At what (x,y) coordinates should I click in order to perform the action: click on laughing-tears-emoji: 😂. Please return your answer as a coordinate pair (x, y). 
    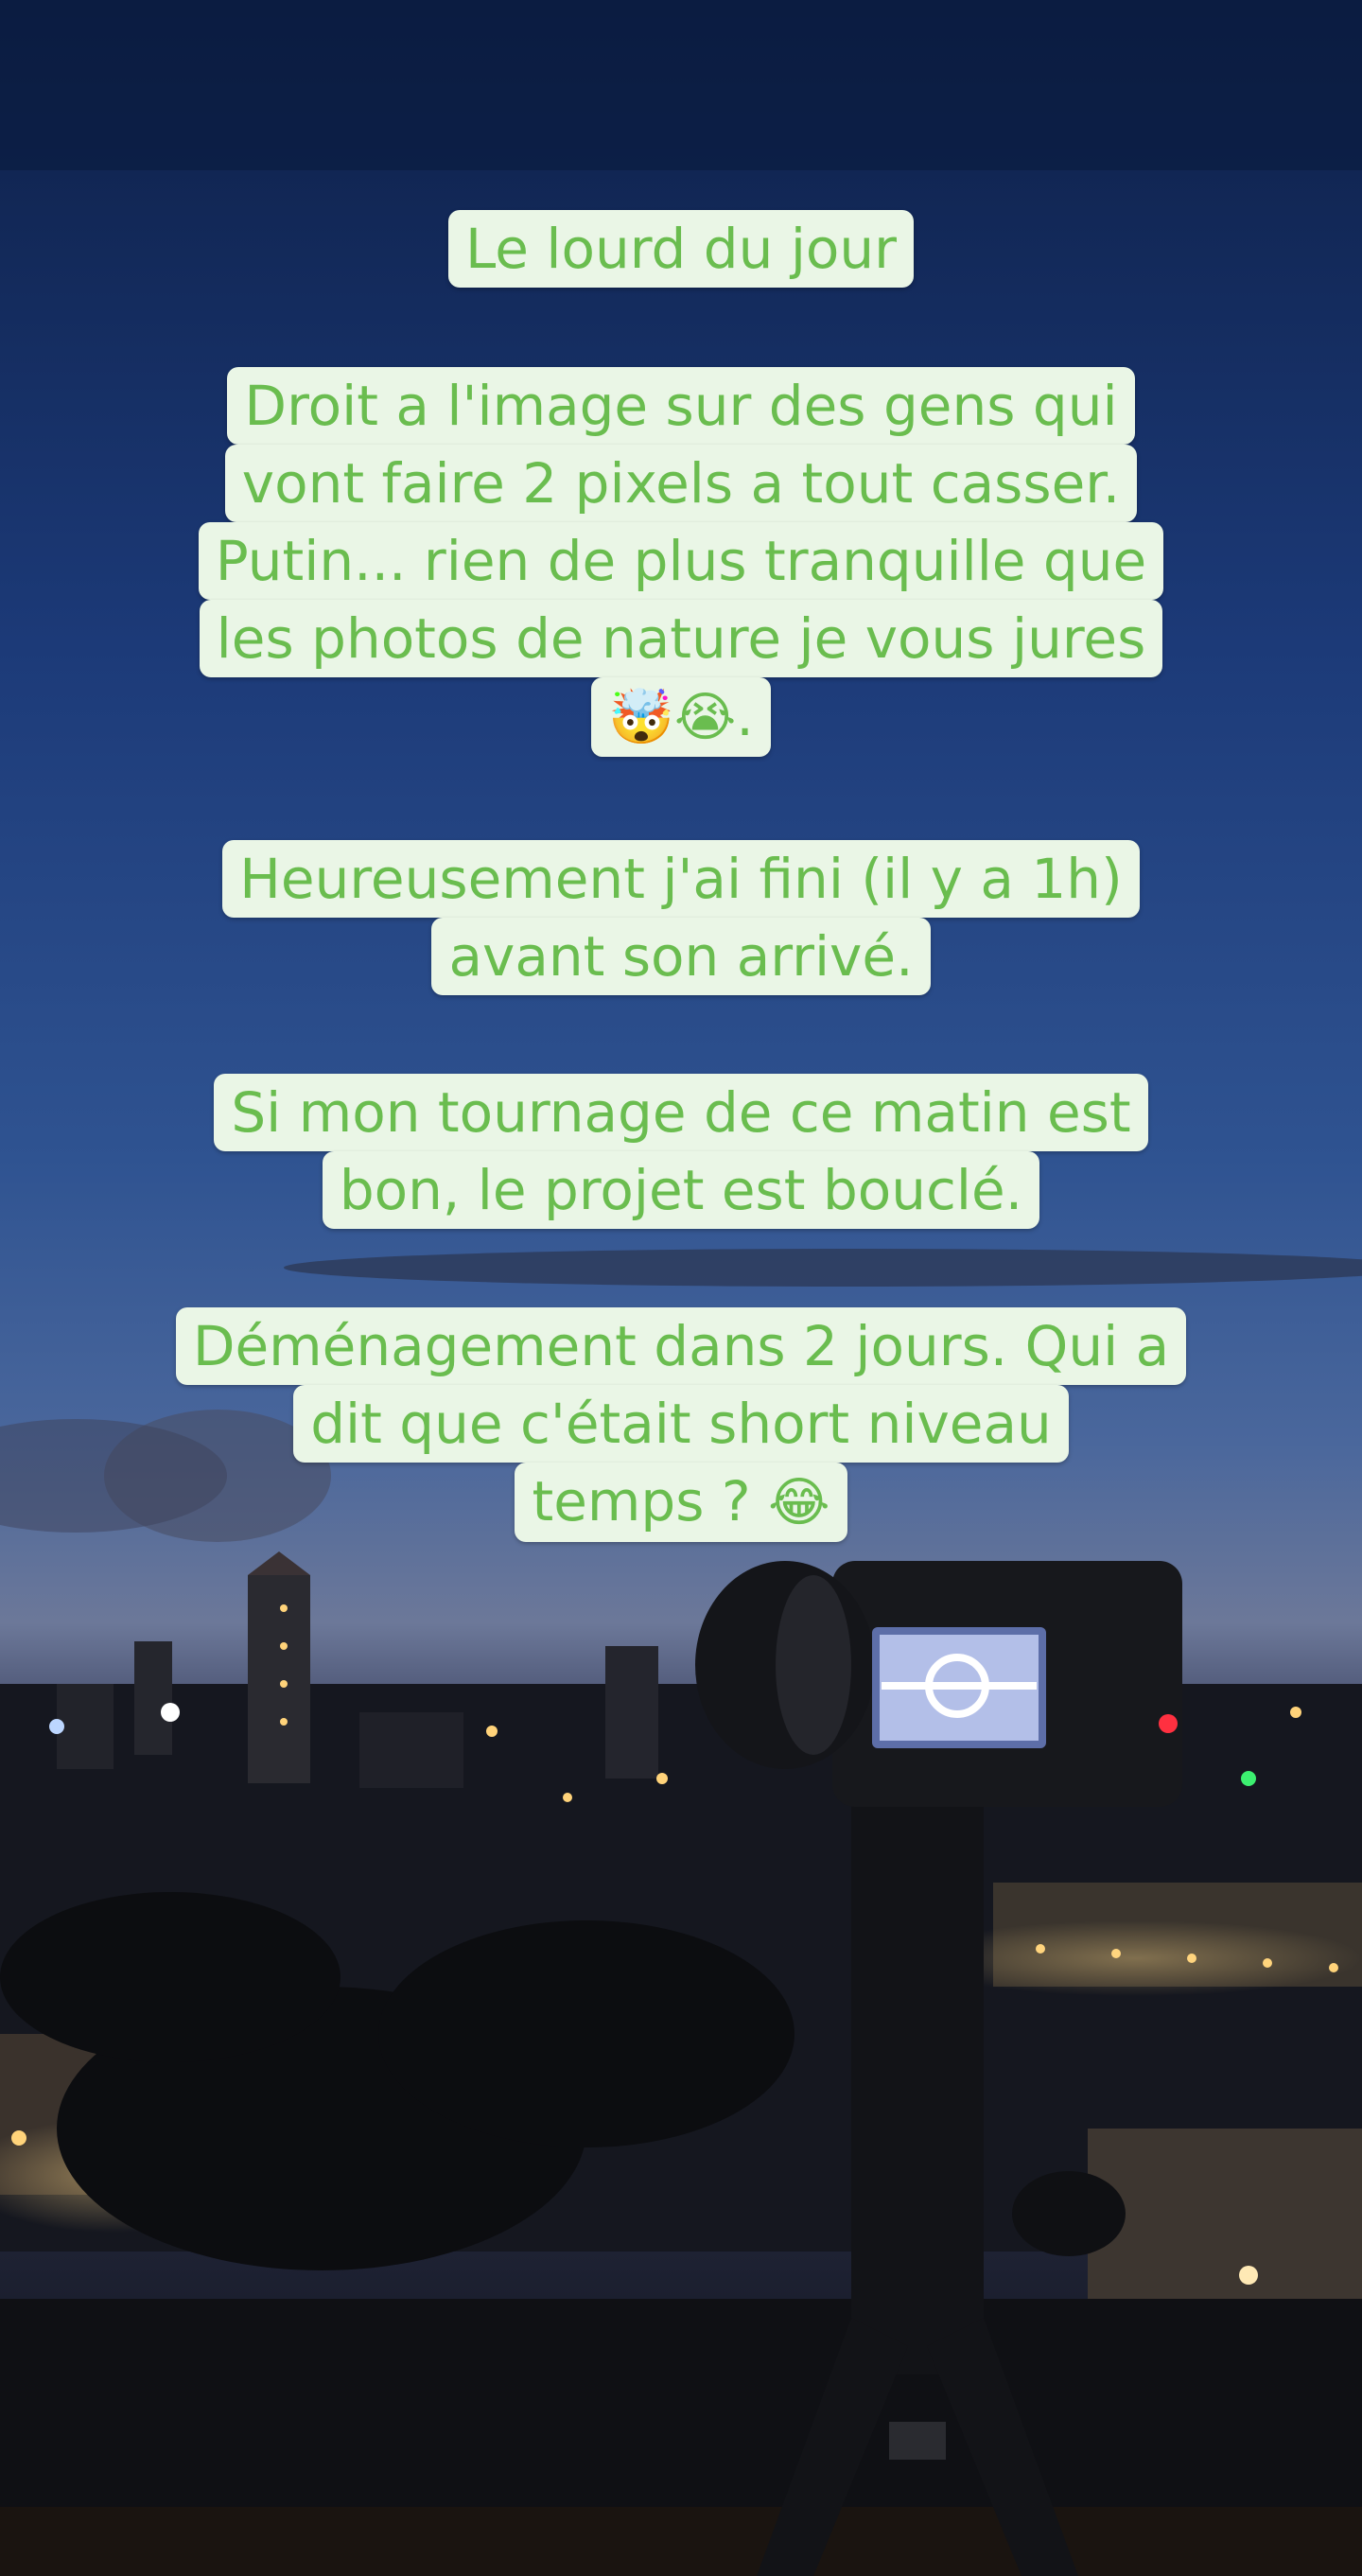
    Looking at the image, I should click on (799, 1503).